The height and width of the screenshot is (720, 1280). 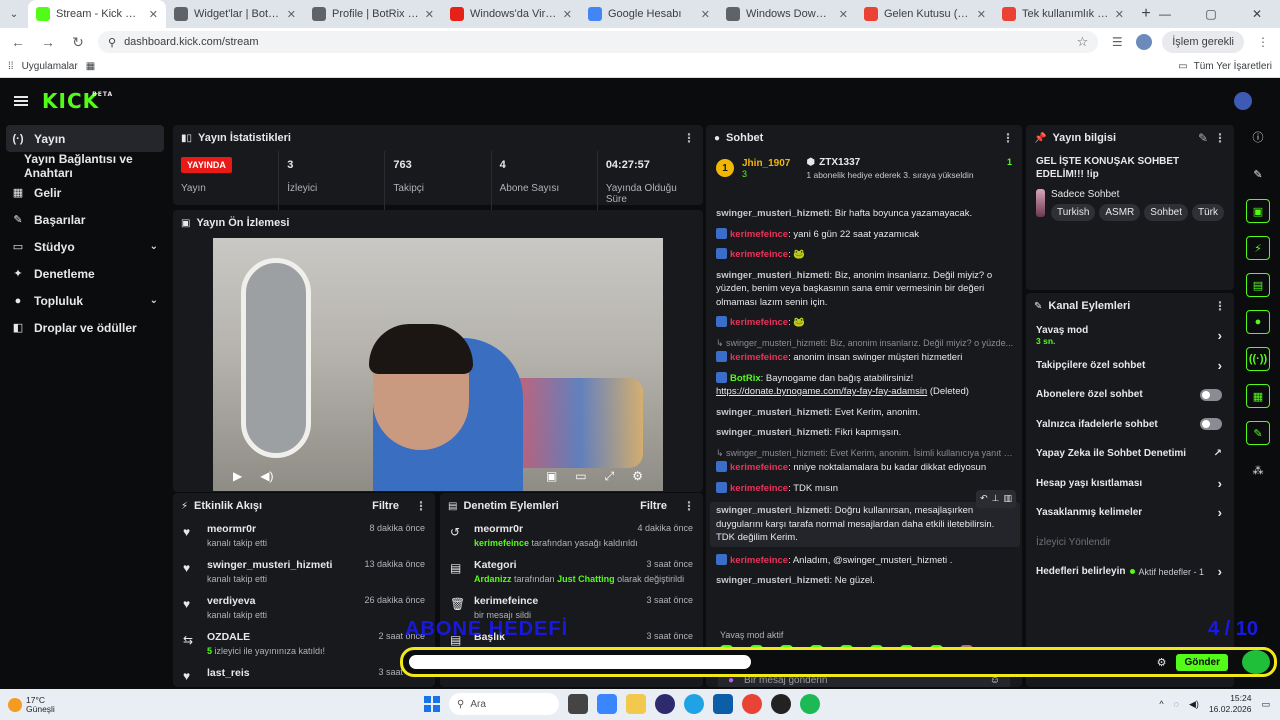 I want to click on lightning-icon: ⚡, so click(x=1258, y=248).